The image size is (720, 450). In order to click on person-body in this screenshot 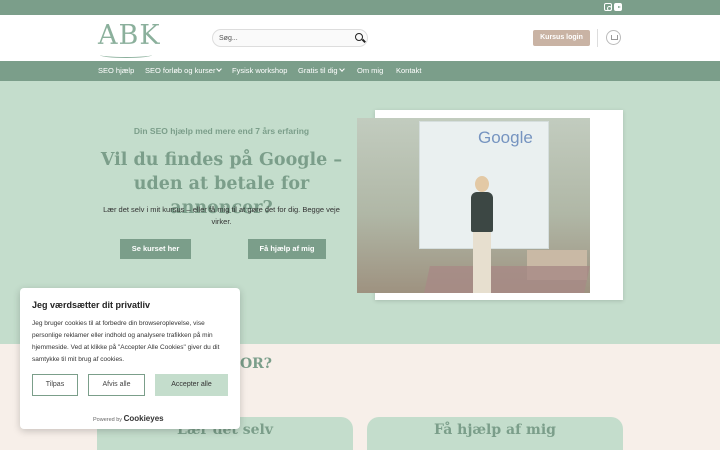, I will do `click(482, 212)`.